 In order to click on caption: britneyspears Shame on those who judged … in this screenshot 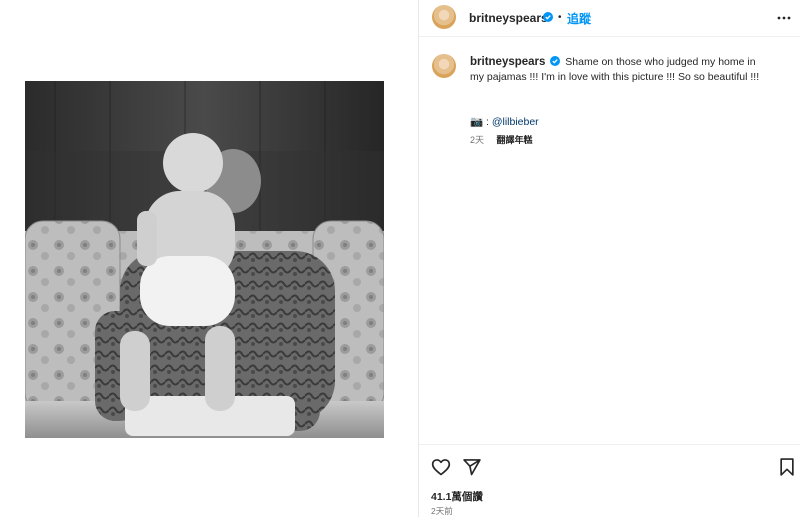, I will do `click(620, 70)`.